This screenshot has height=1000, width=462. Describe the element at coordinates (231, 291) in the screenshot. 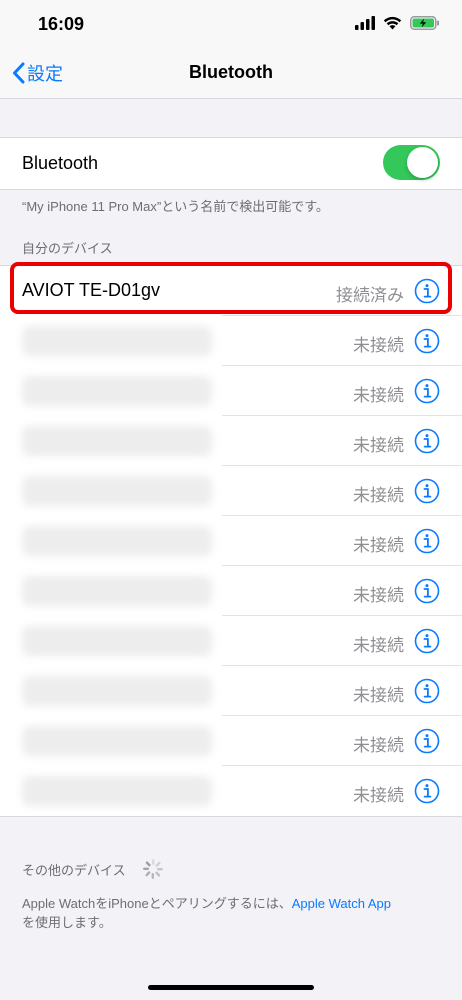

I see `device-row: AVIOT TE-D01gv 接続済み` at that location.